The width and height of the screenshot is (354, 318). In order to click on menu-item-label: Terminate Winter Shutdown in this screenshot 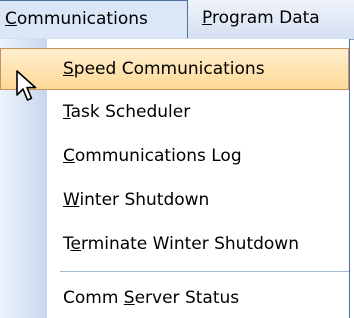, I will do `click(181, 244)`.